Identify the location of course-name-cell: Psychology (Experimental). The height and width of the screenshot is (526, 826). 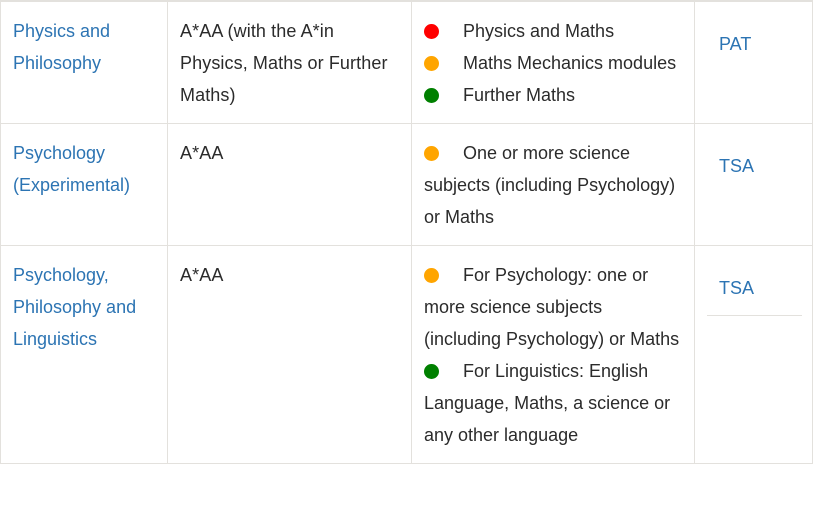
(84, 184).